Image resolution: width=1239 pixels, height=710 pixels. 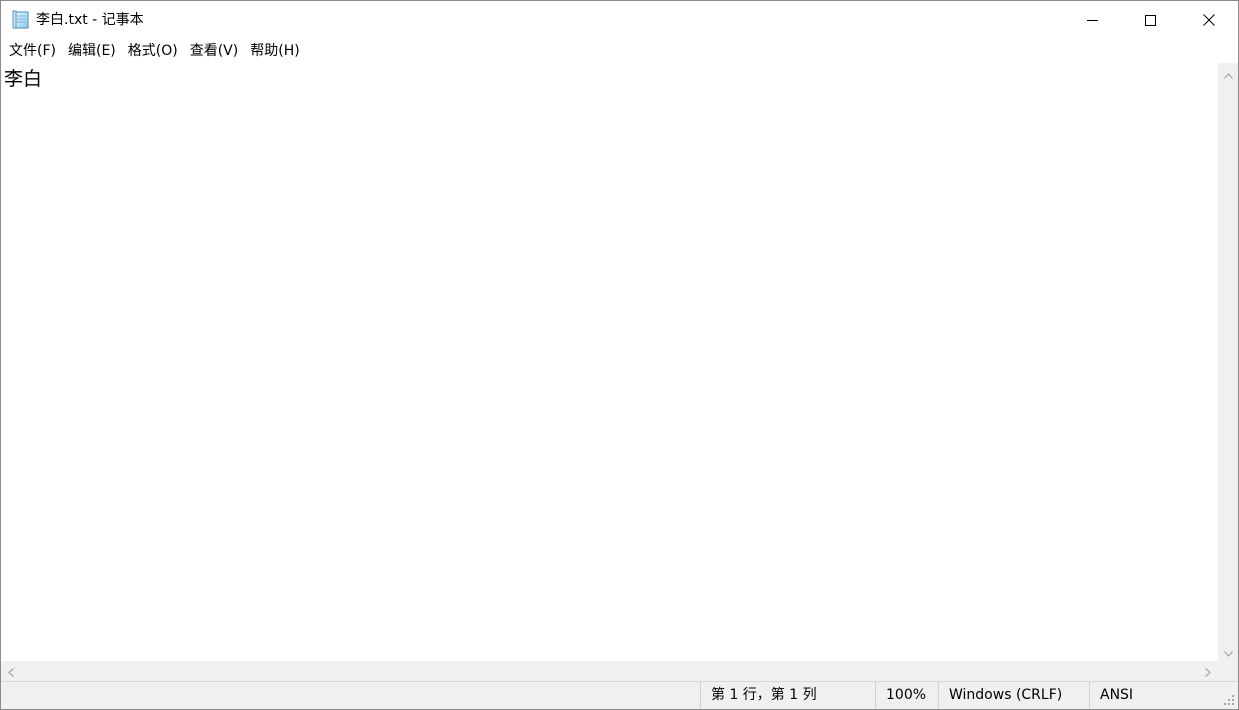 What do you see at coordinates (1228, 671) in the screenshot?
I see `scrollbar-corner` at bounding box center [1228, 671].